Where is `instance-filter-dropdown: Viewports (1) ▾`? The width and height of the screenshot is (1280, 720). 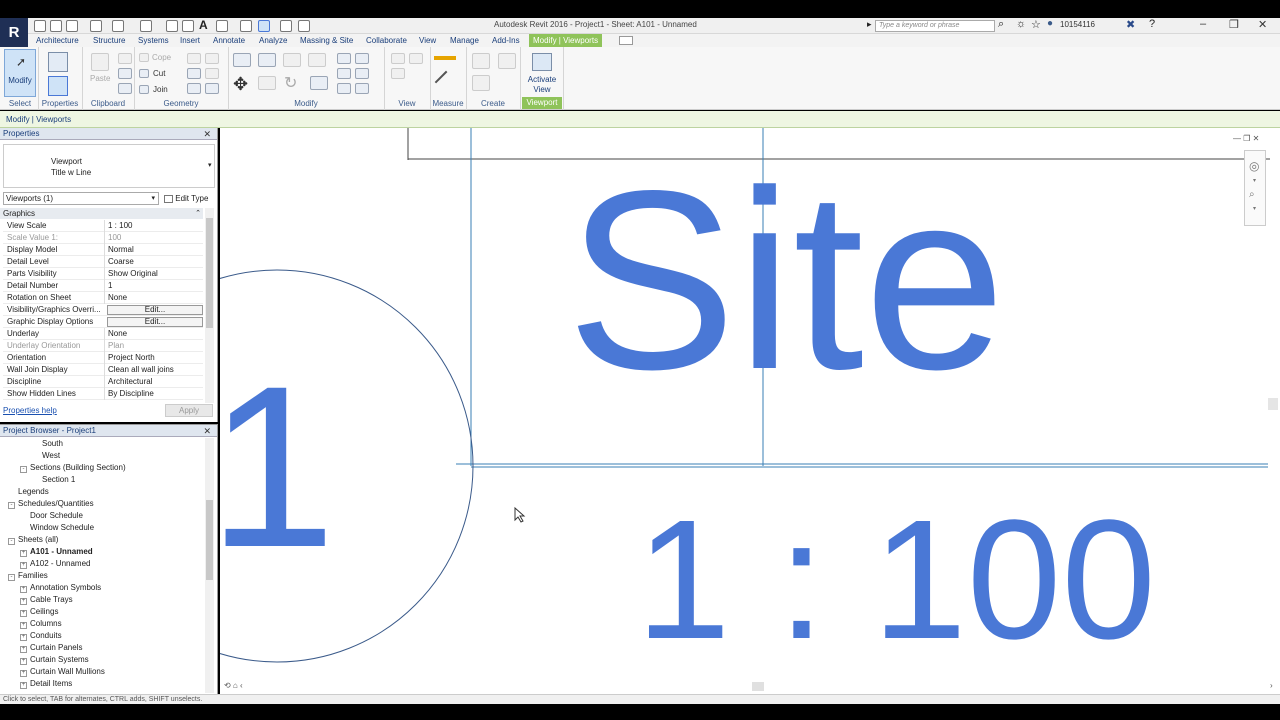
instance-filter-dropdown: Viewports (1) ▾ is located at coordinates (81, 198).